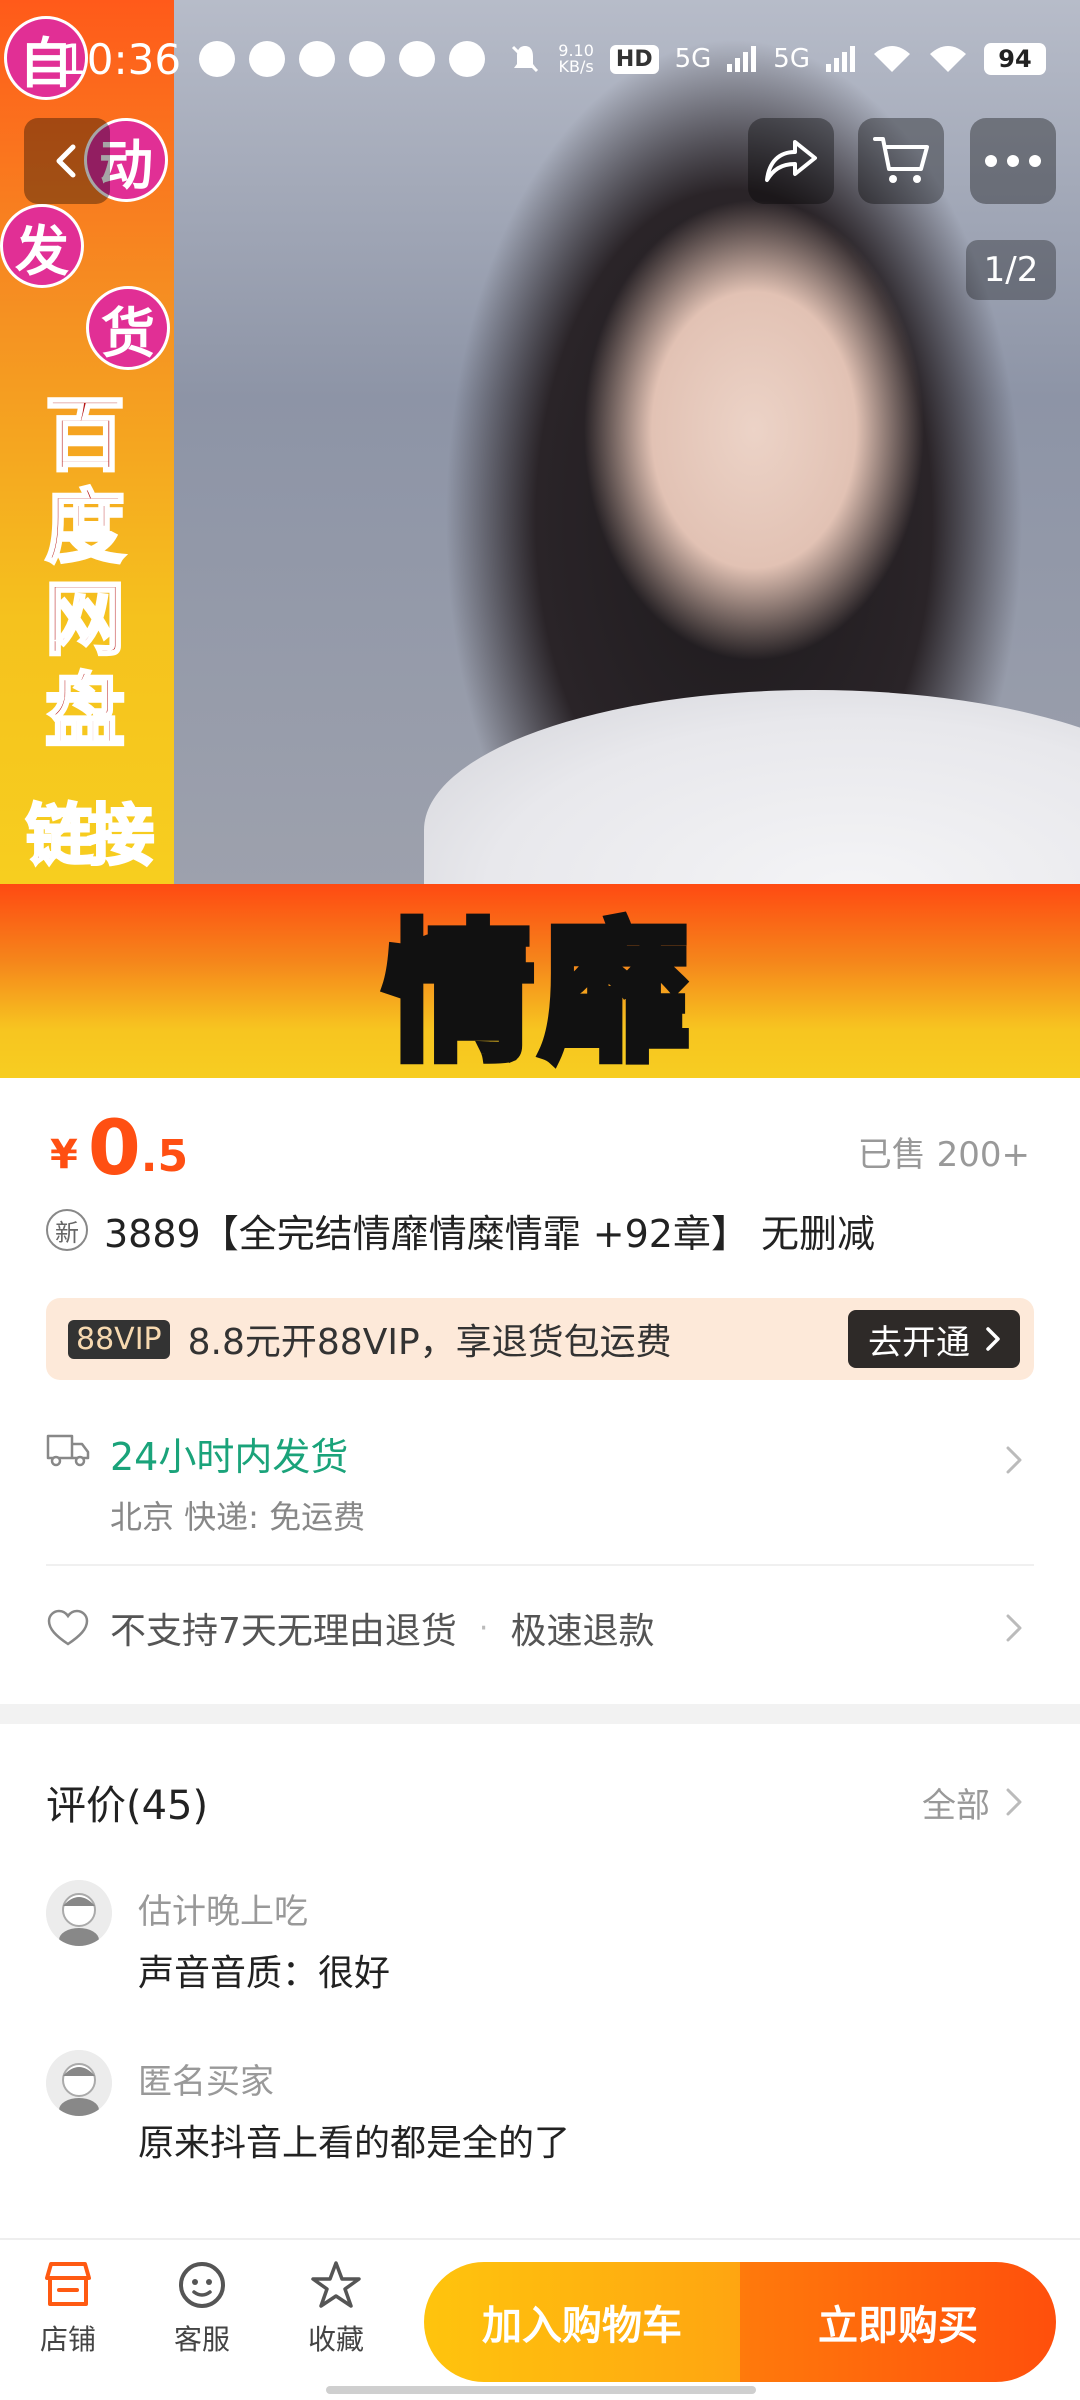 This screenshot has height=2400, width=1080. I want to click on status-bar: 10:36 9.10 KB/s HD 5G 5G 94, so click(540, 59).